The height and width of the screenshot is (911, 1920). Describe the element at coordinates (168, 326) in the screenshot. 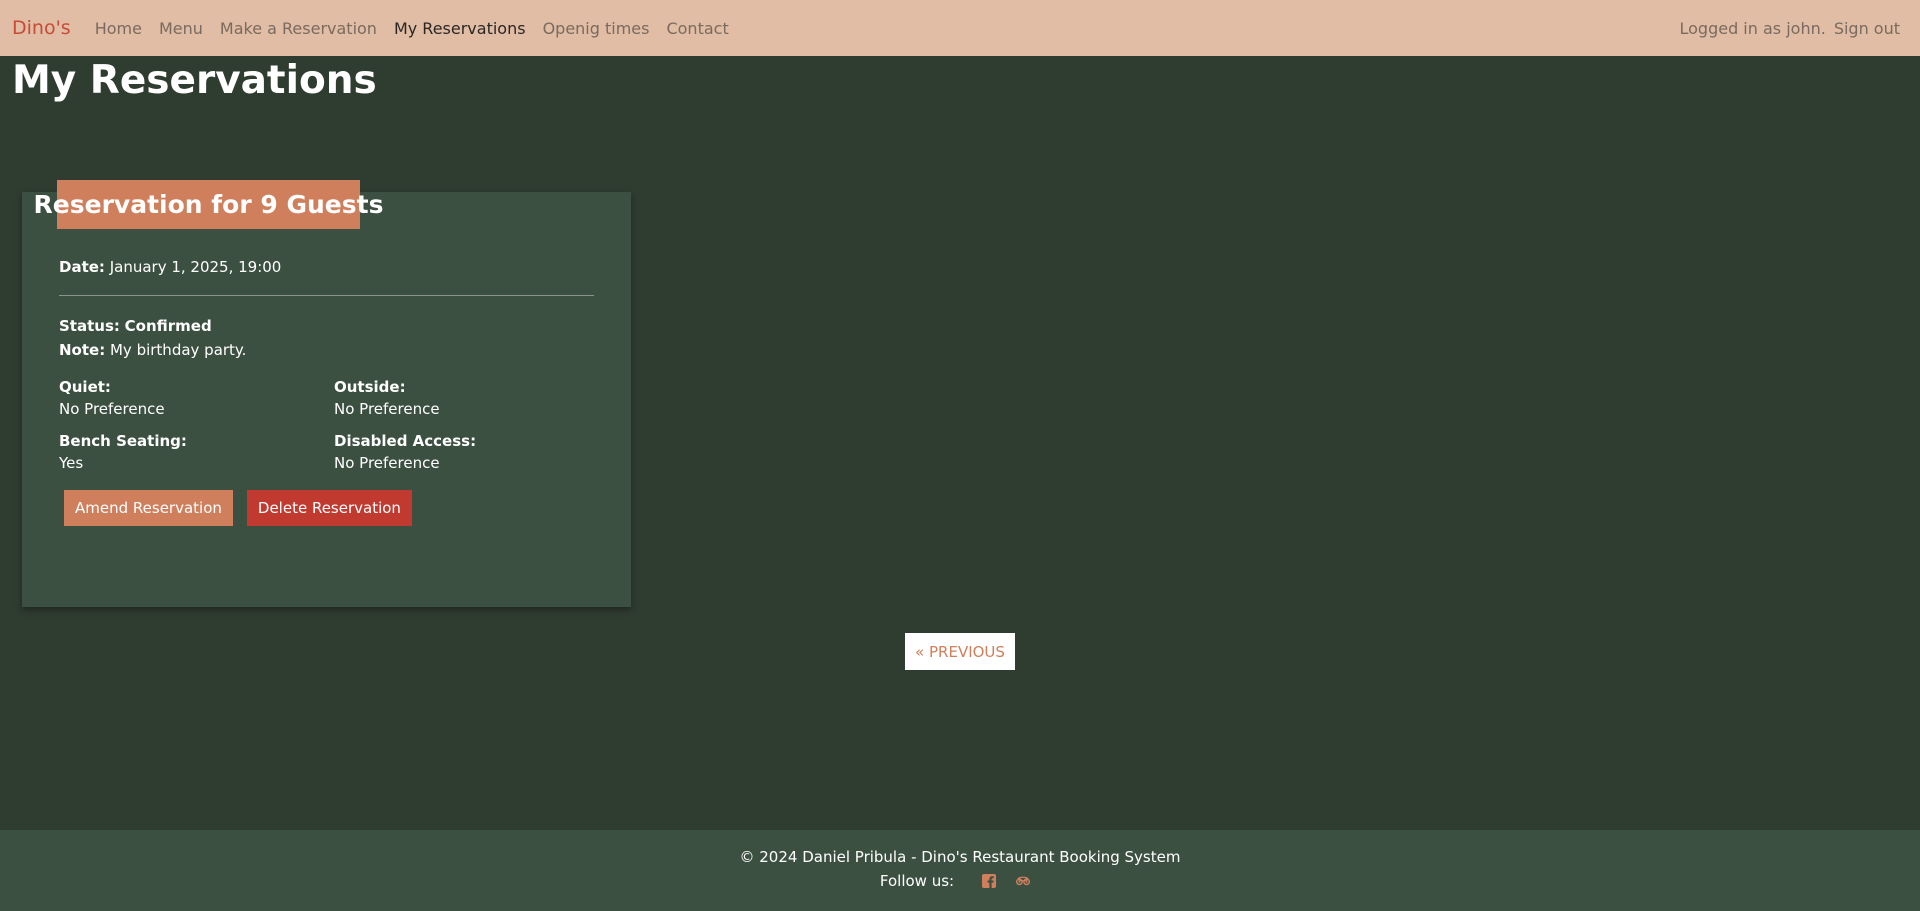

I see `status-value: Confirmed` at that location.